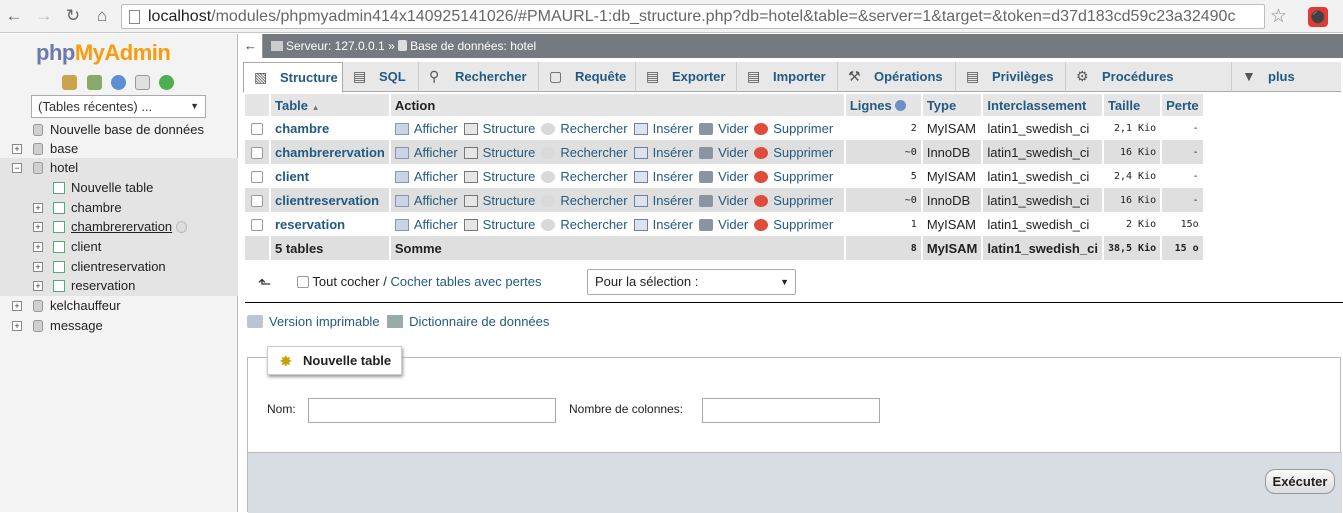 This screenshot has width=1343, height=513. What do you see at coordinates (691, 282) in the screenshot?
I see `with-selected-select: Pour la sélection : ▼` at bounding box center [691, 282].